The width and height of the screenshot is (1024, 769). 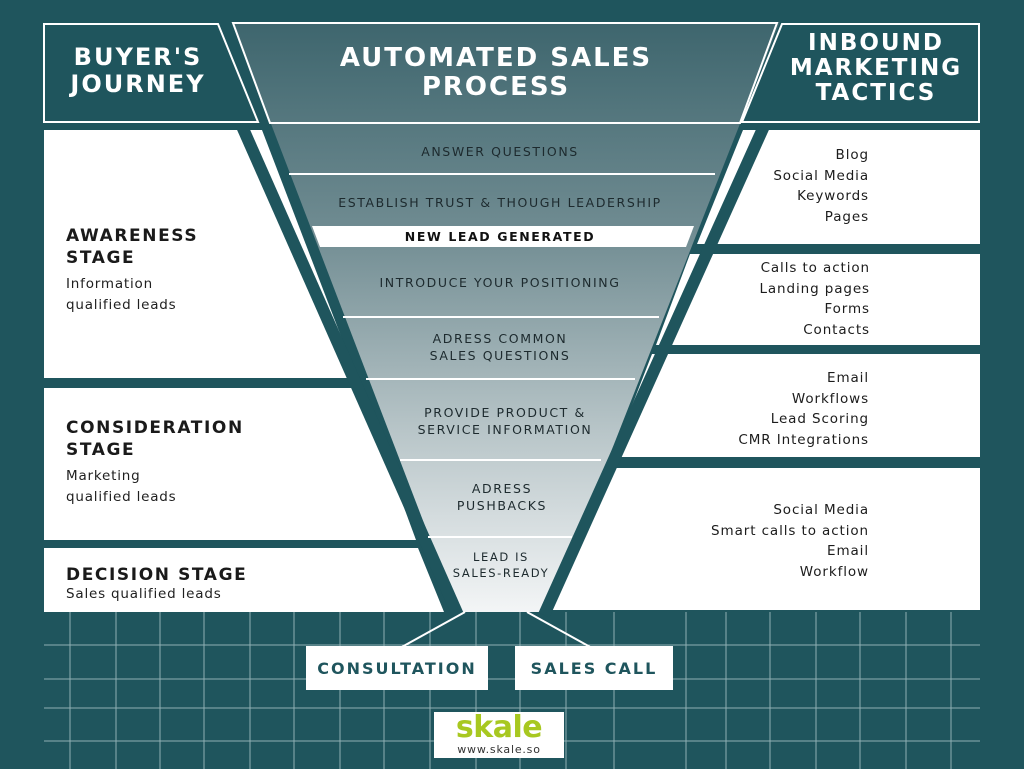 I want to click on tactic-item: Blog, so click(x=852, y=155).